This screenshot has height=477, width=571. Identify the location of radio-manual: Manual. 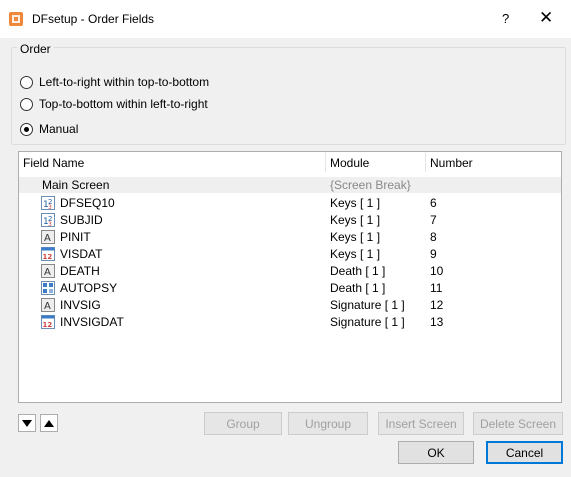
(49, 129).